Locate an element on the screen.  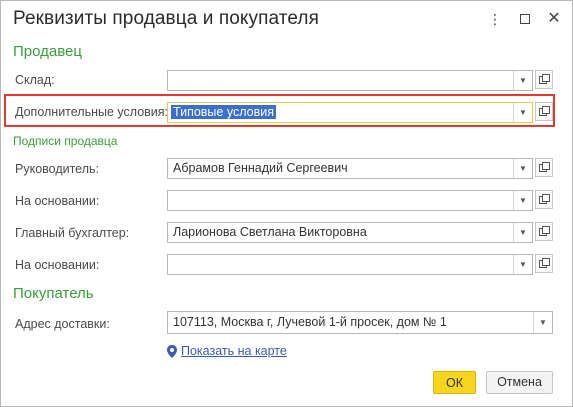
open-additional-terms-button is located at coordinates (544, 111).